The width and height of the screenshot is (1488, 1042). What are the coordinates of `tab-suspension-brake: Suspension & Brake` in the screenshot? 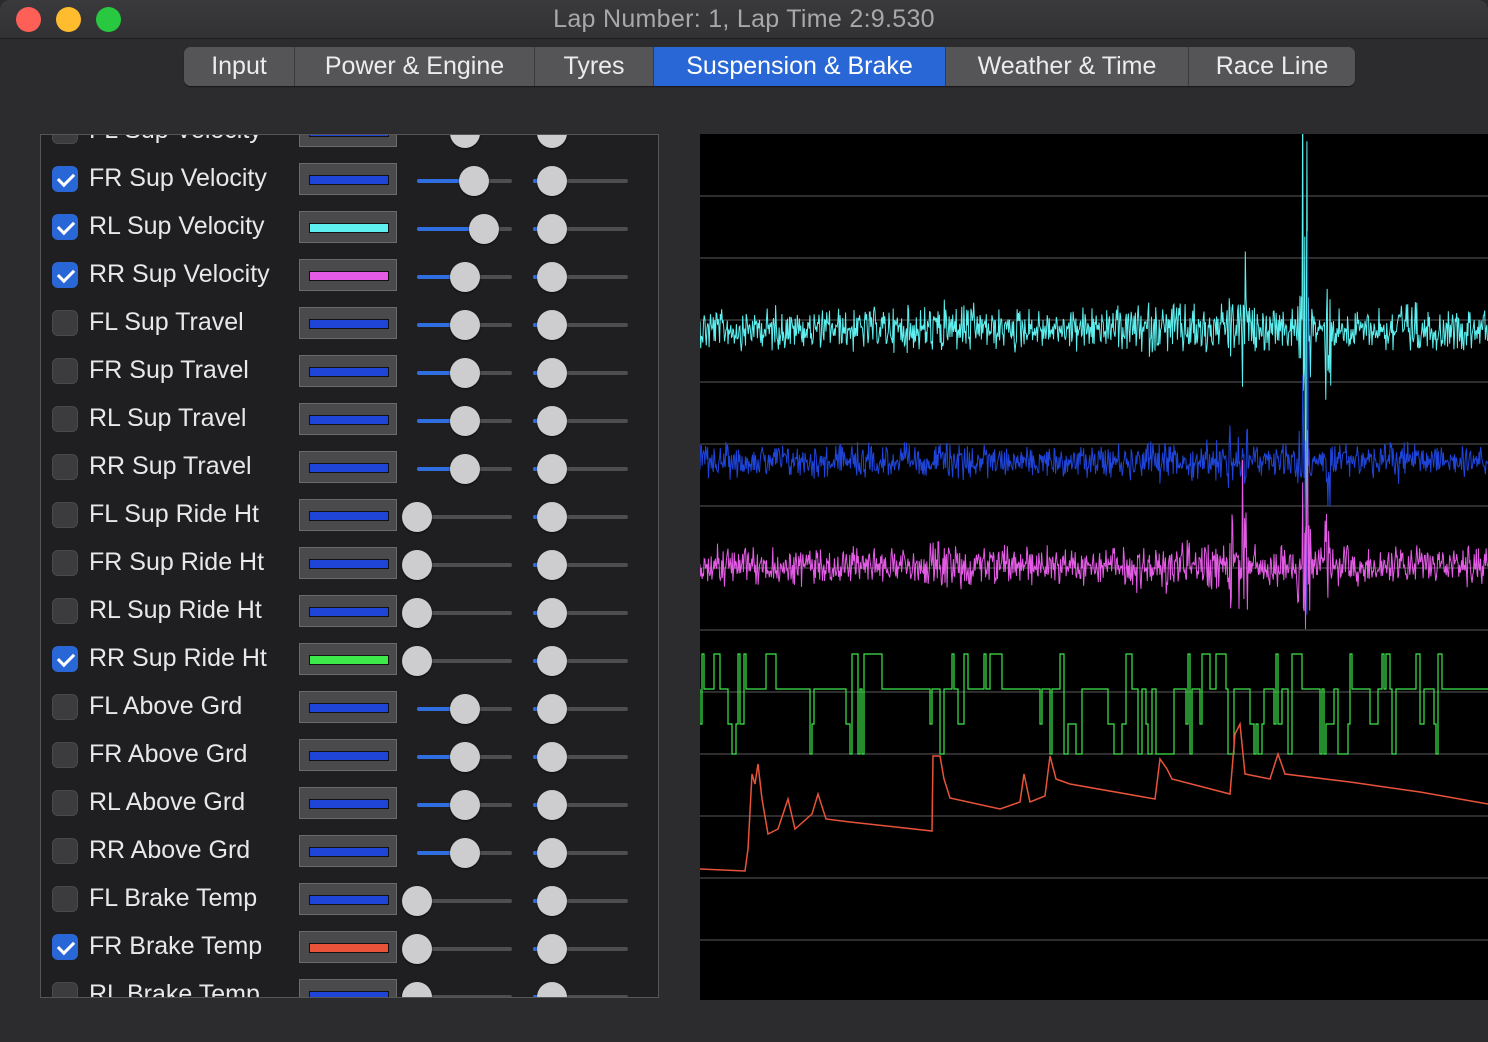 It's located at (800, 66).